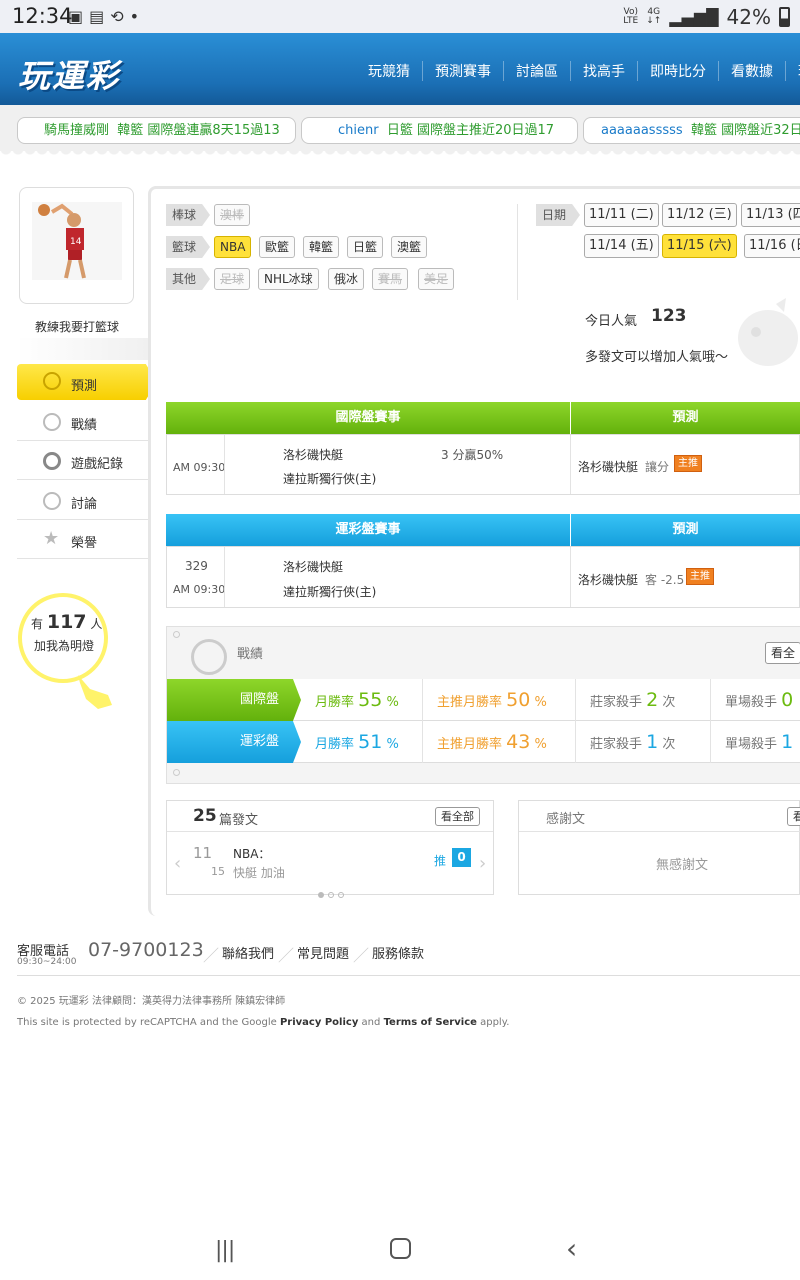  Describe the element at coordinates (770, 215) in the screenshot. I see `date-option: 11/13 (四` at that location.